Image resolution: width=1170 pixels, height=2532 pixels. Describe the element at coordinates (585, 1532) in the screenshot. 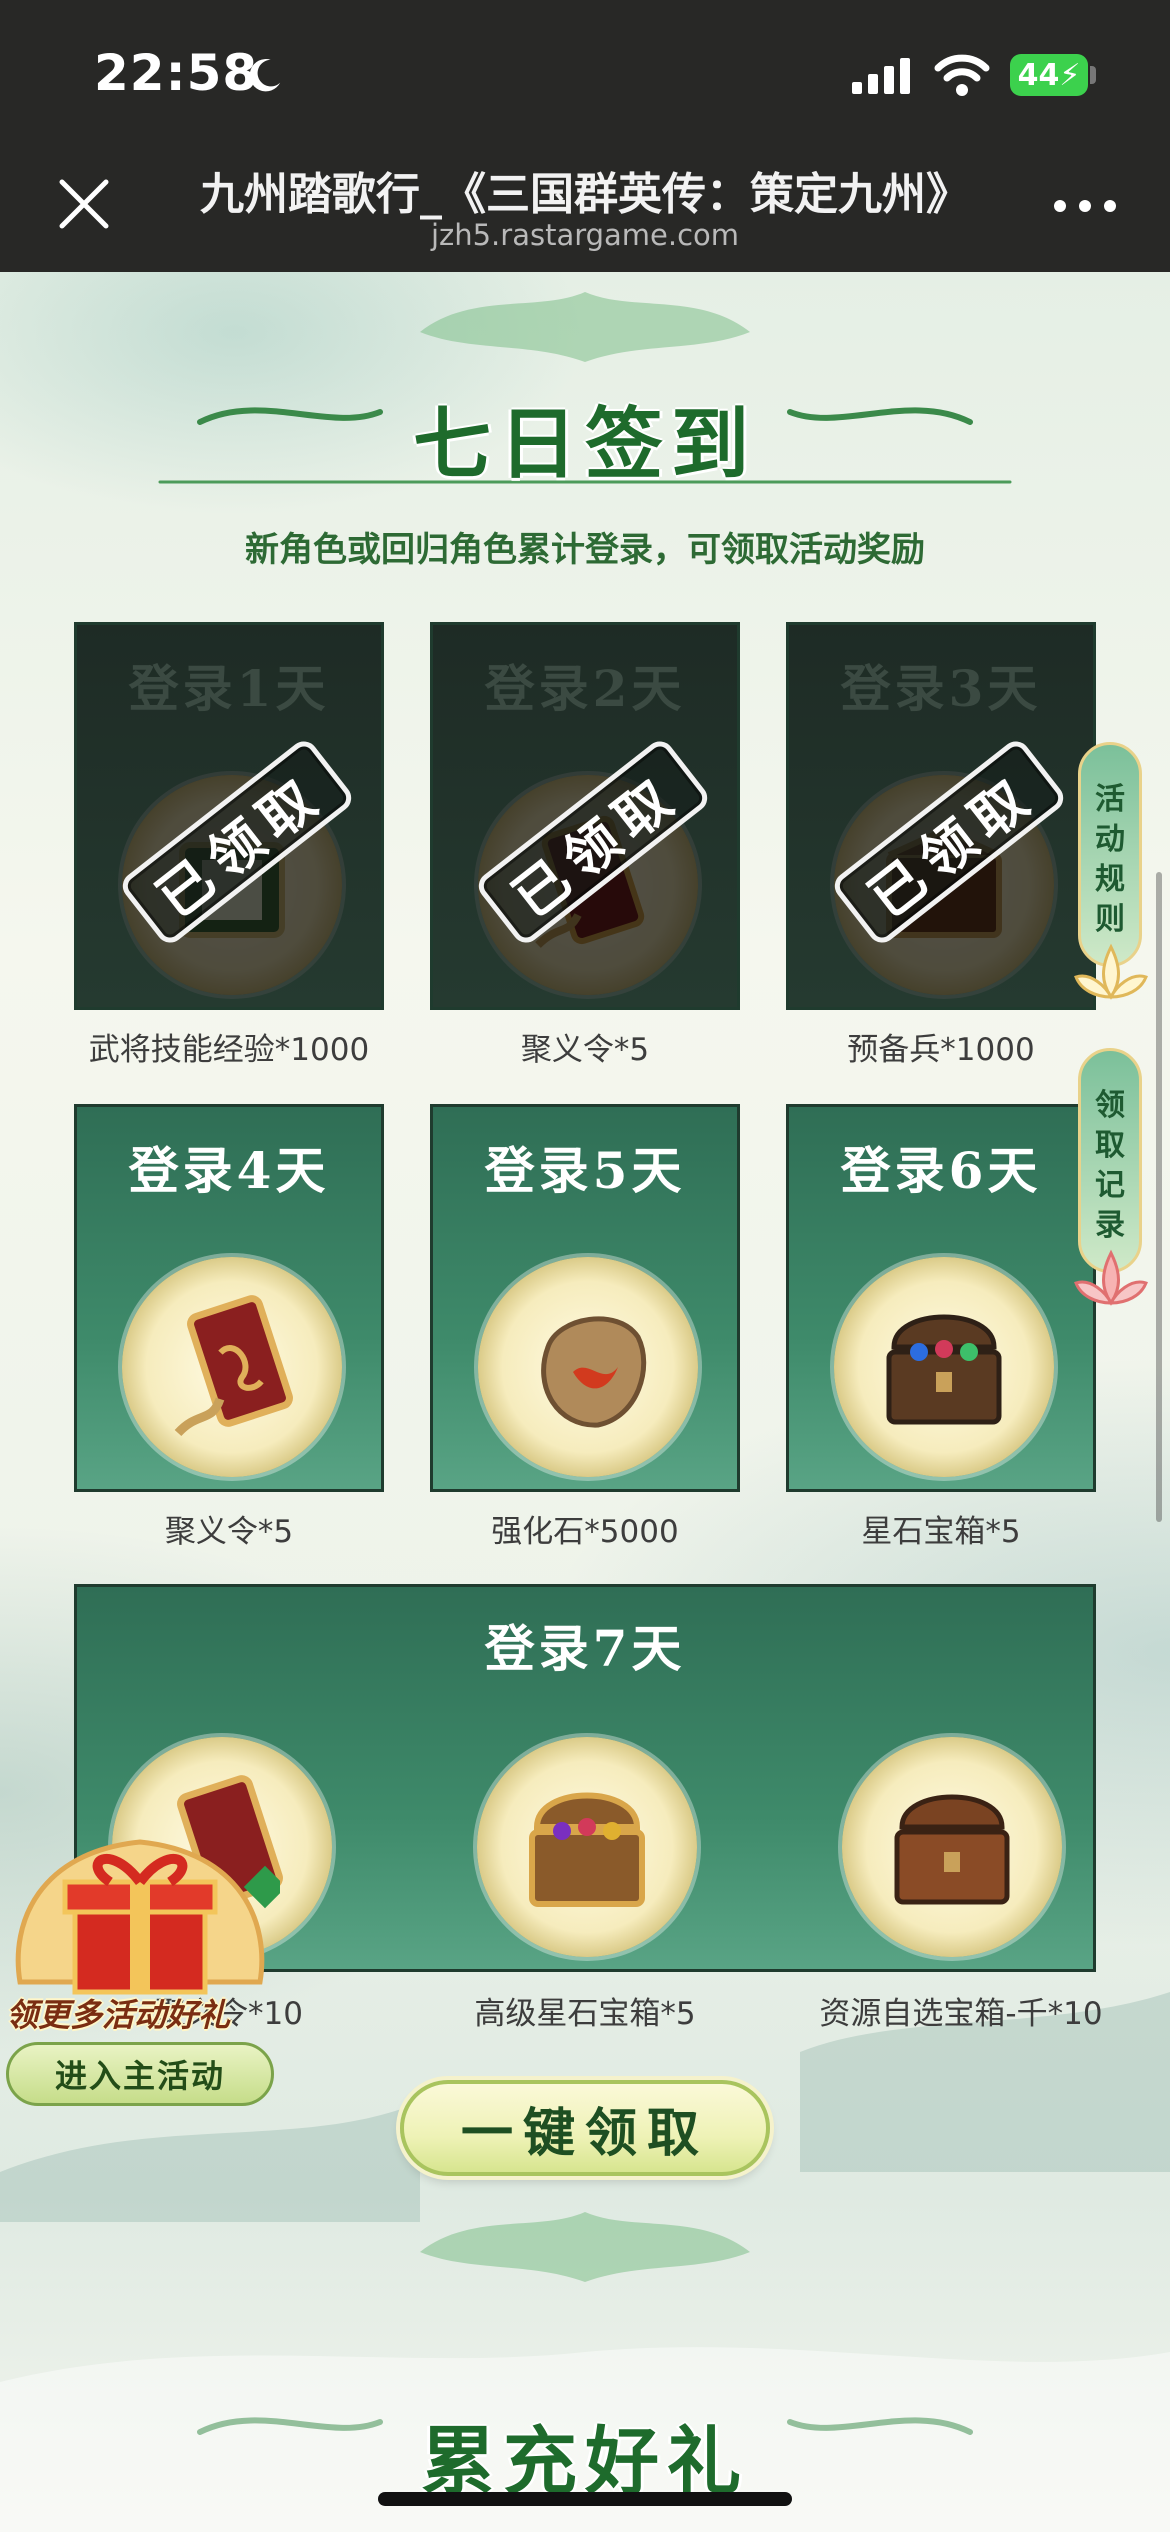

I see `reward-label-5: 强化石*5000` at that location.